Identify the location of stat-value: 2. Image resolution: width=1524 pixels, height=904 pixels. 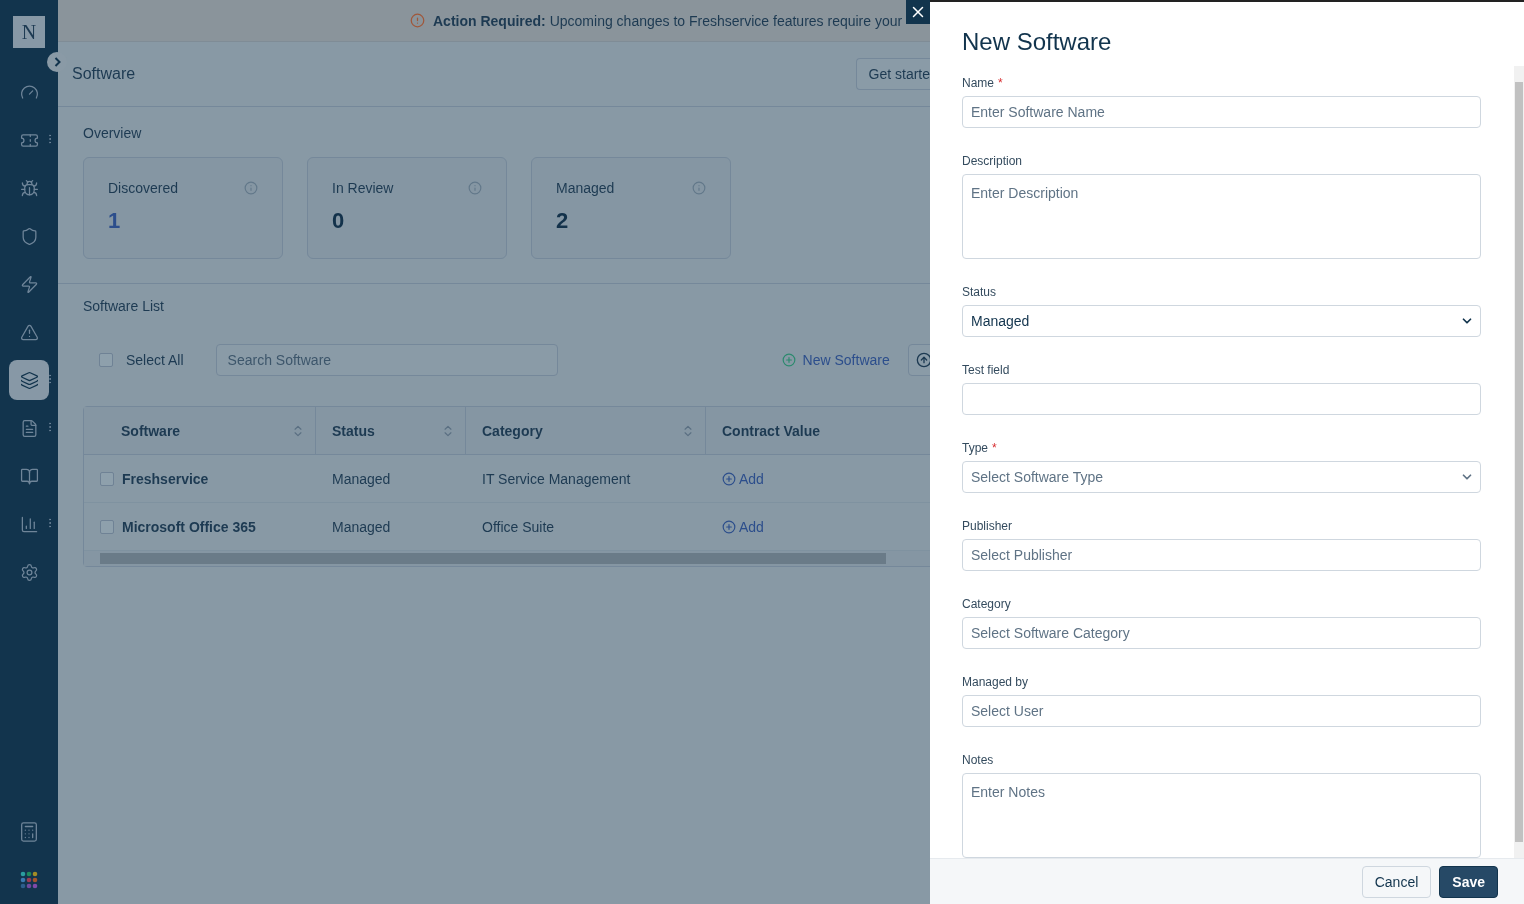
(563, 221).